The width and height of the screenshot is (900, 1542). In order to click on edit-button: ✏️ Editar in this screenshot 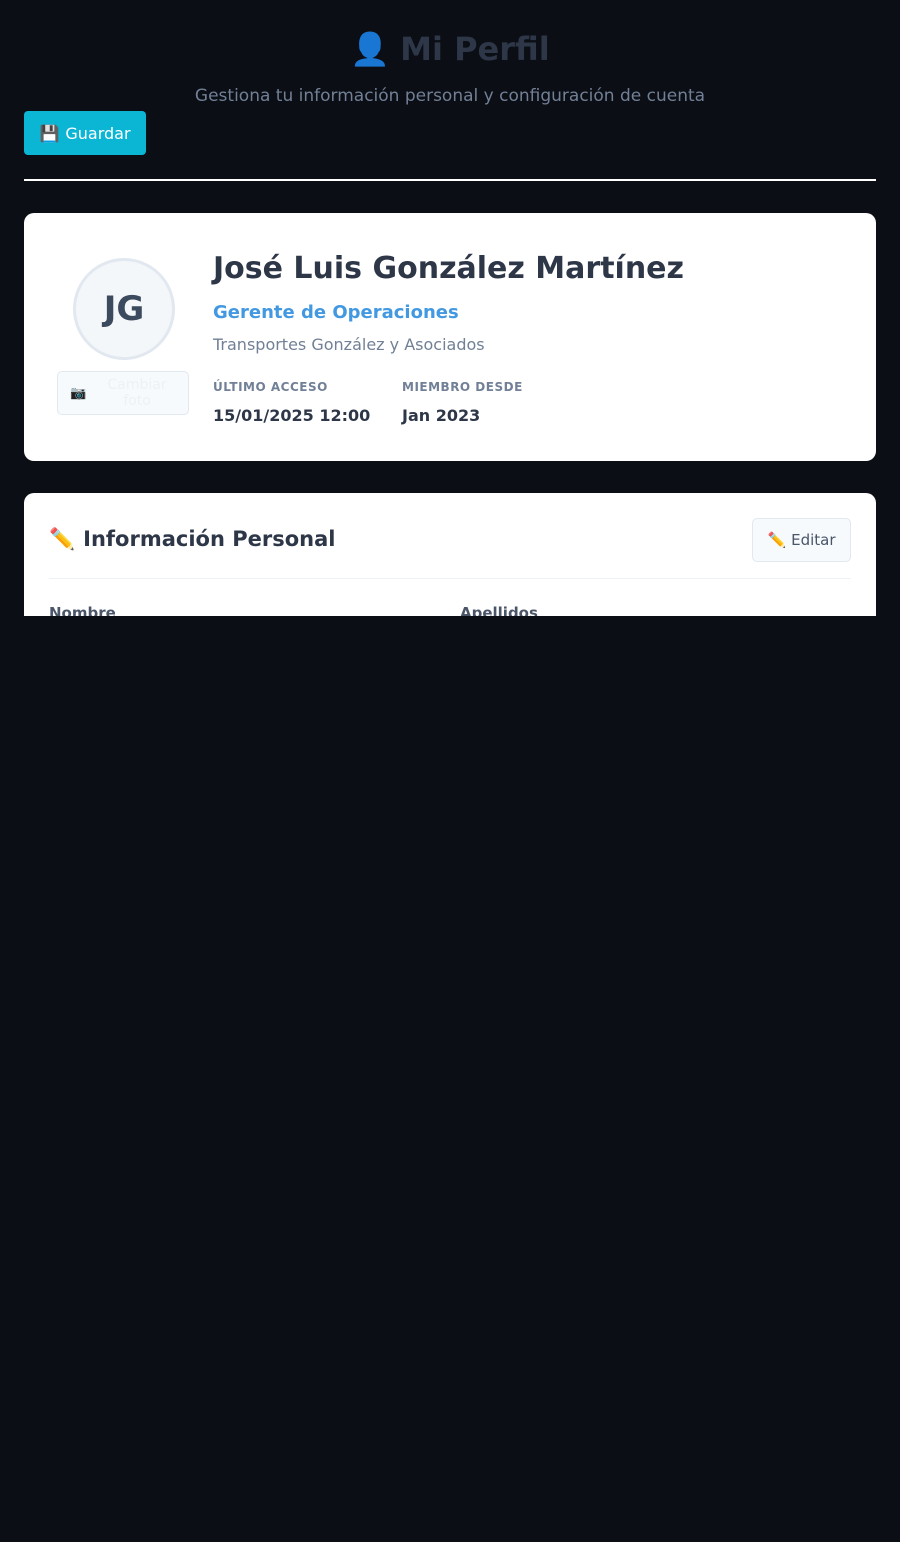, I will do `click(801, 540)`.